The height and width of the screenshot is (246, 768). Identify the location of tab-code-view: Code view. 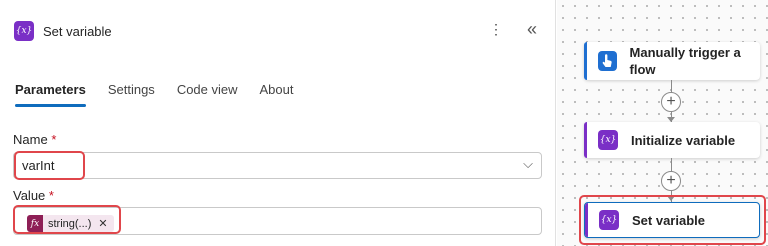
(207, 94).